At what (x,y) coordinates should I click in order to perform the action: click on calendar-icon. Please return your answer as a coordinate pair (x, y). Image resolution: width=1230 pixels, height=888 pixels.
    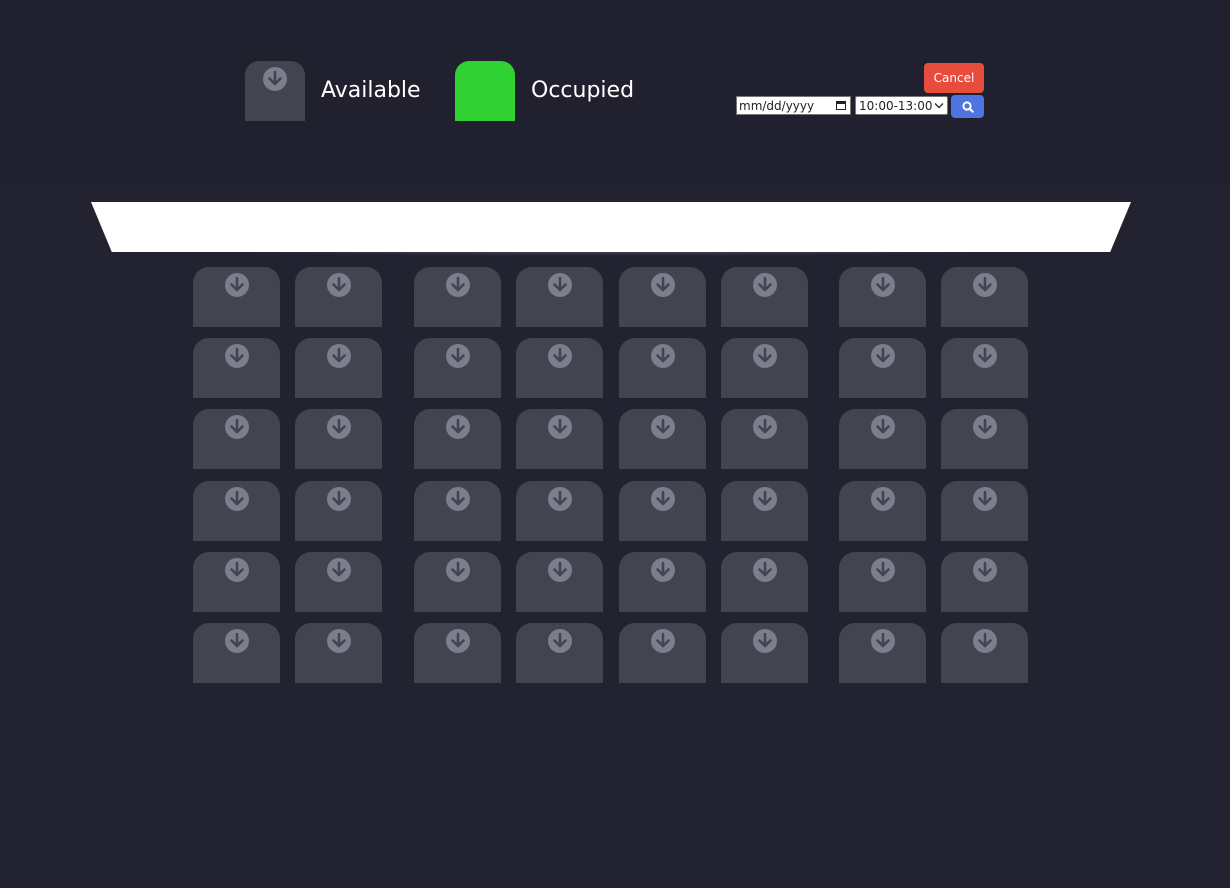
    Looking at the image, I should click on (841, 105).